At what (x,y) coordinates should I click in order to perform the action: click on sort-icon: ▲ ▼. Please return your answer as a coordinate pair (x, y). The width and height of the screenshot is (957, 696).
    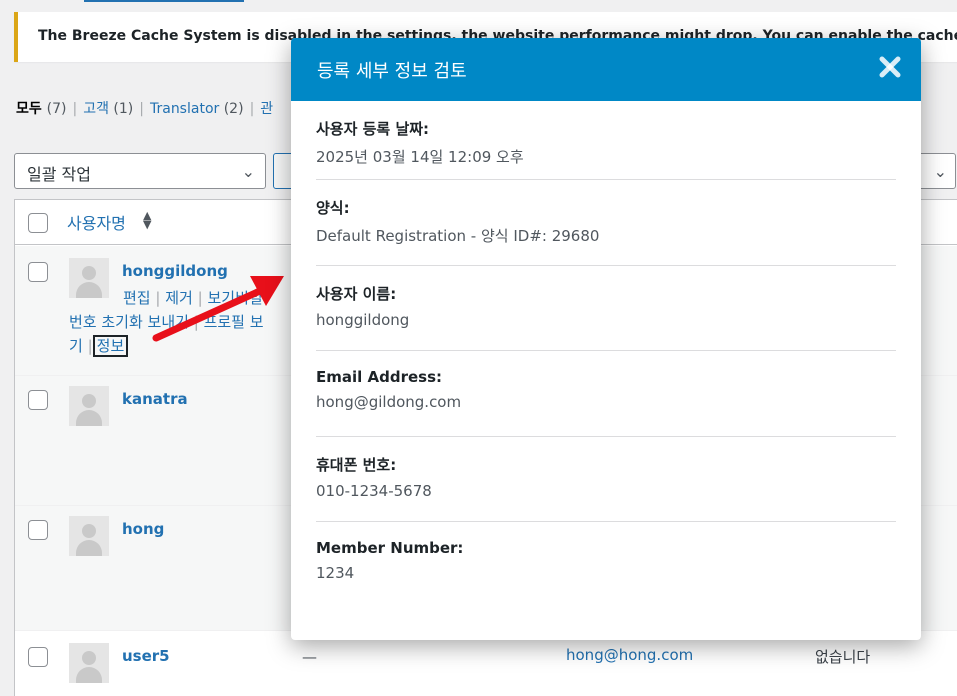
    Looking at the image, I should click on (147, 220).